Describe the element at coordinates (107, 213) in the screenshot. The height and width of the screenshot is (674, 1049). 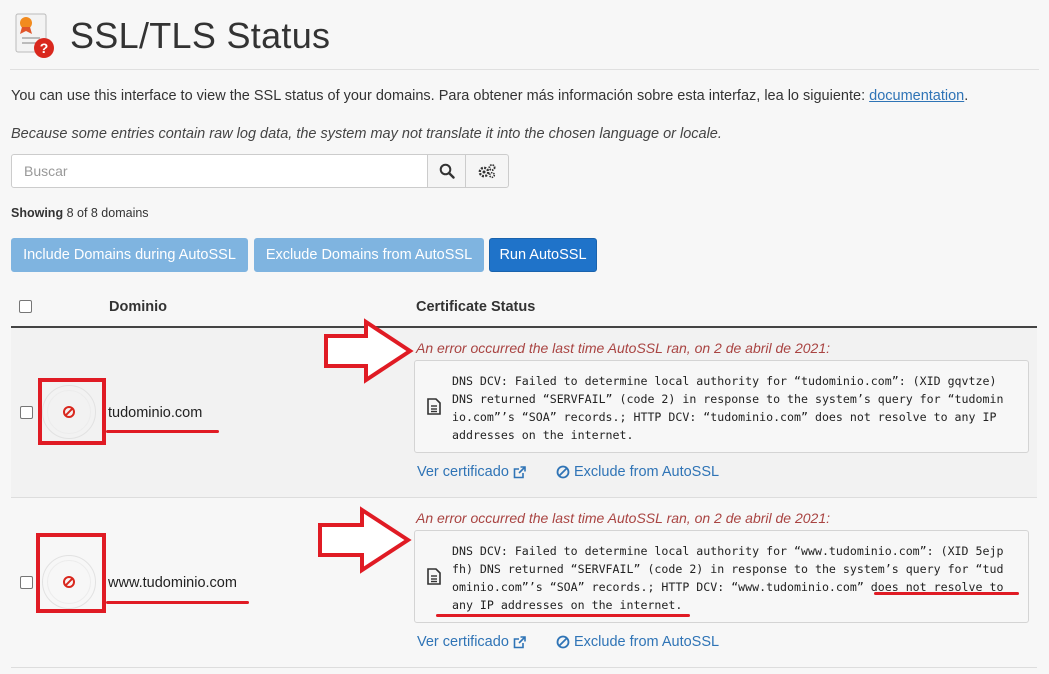
I see `showing-text: 8 of 8 domains` at that location.